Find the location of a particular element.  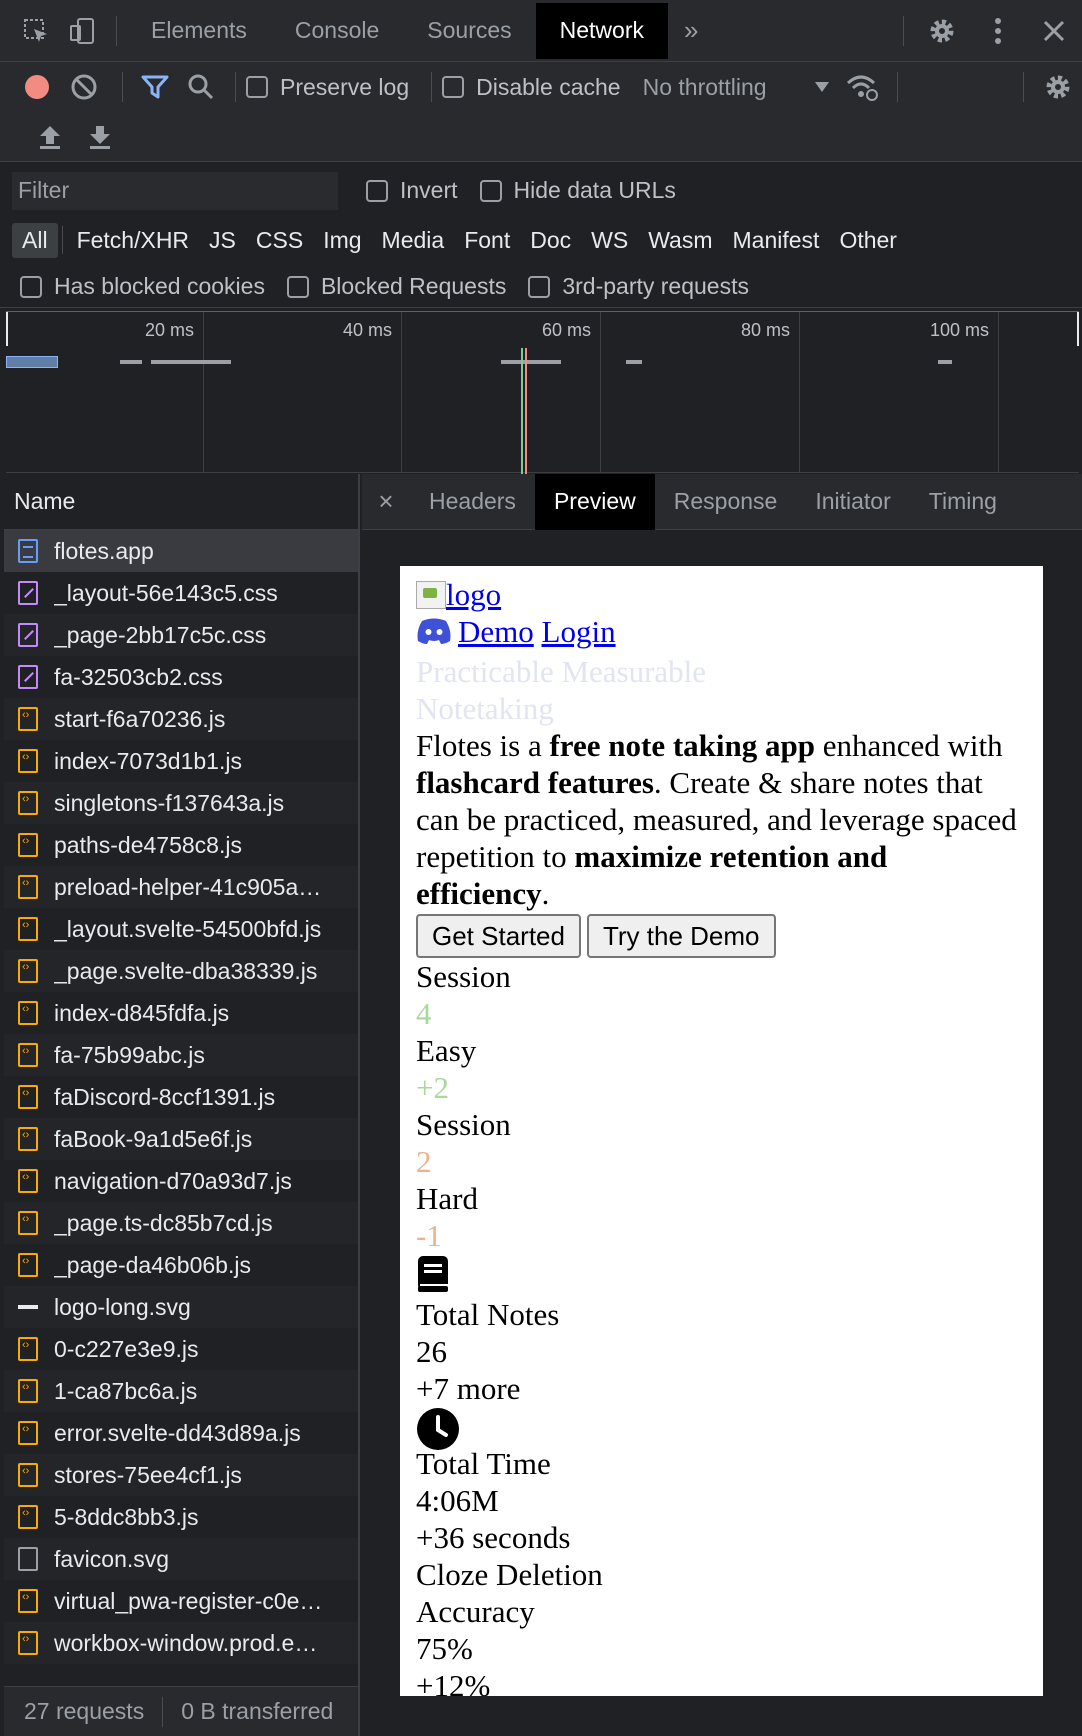

request-row: index-d845fdfa.js is located at coordinates (181, 1013).